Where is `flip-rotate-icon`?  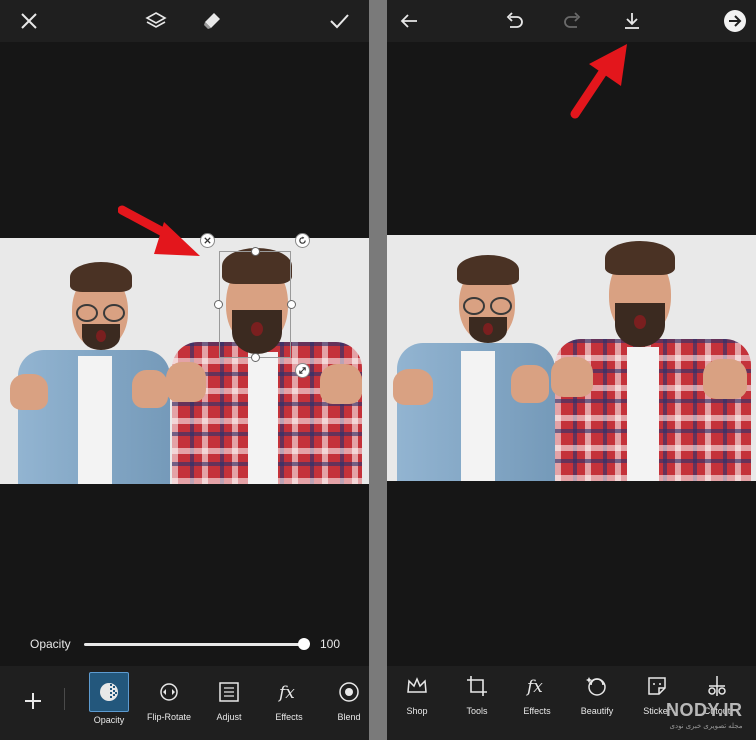
flip-rotate-icon is located at coordinates (169, 692).